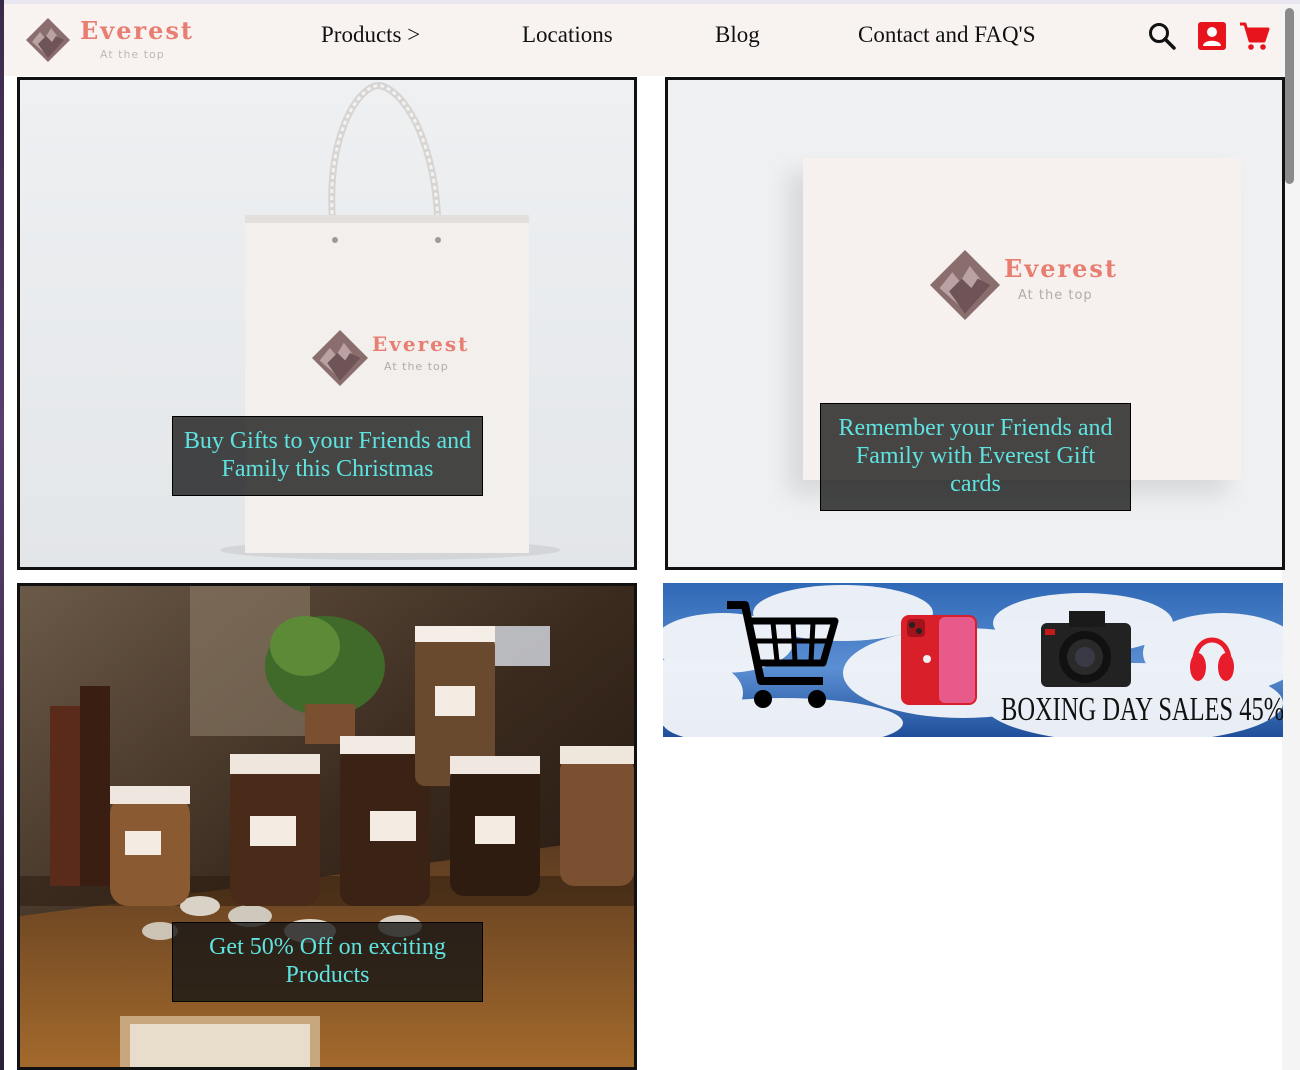 The width and height of the screenshot is (1300, 1070). I want to click on giftcard-logo: Everest At the top, so click(1030, 290).